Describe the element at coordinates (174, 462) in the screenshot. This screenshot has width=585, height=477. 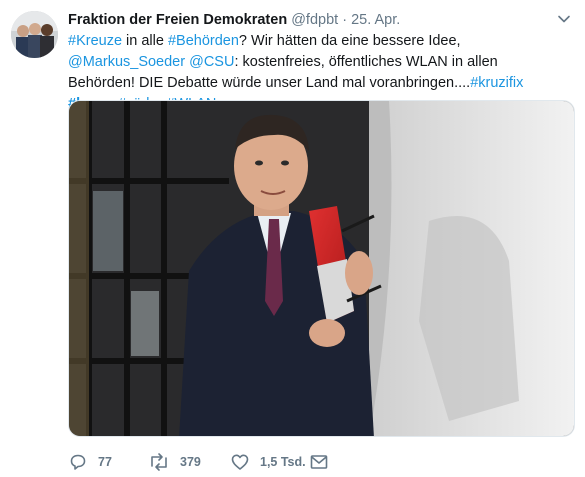
I see `retweet-button: 379` at that location.